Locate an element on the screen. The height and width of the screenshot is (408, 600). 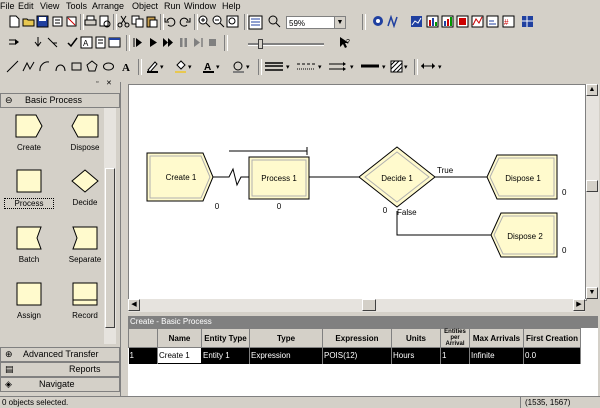
cell-expression: POIS(12) is located at coordinates (357, 355).